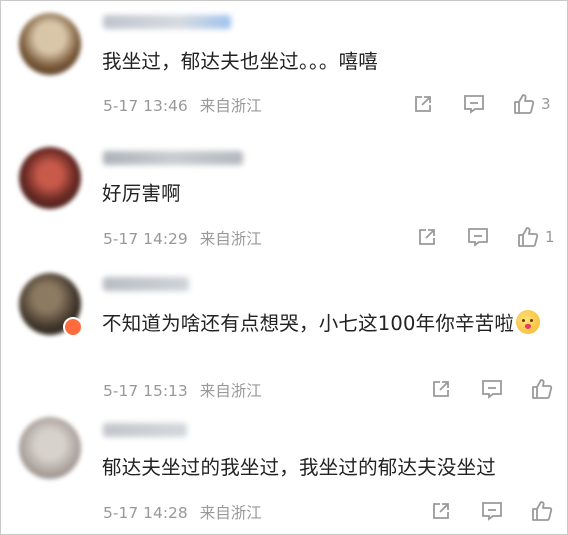  I want to click on comment-time: 5-17 14:28, so click(145, 513).